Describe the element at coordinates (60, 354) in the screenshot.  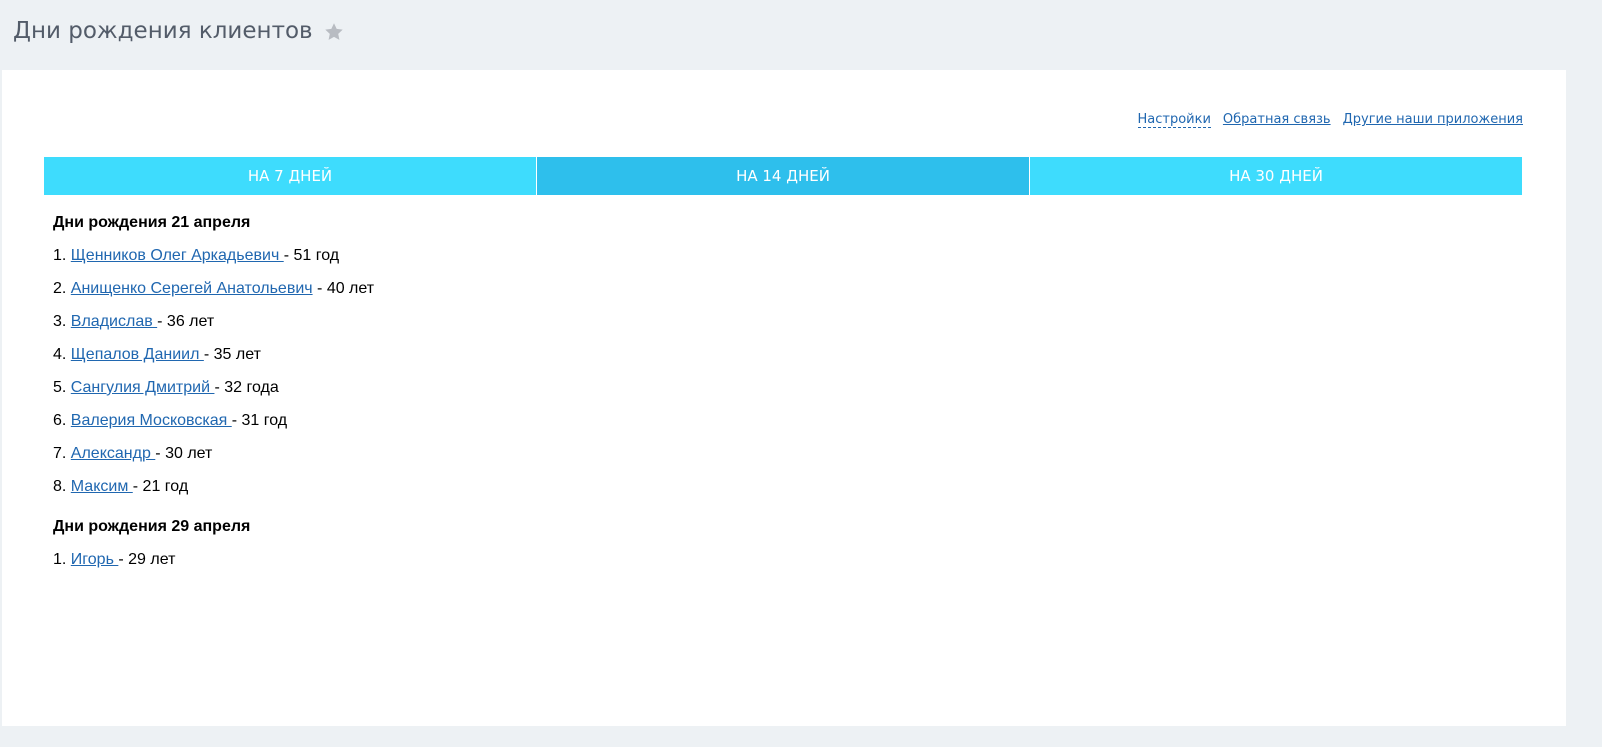
I see `entry-number: 4.` at that location.